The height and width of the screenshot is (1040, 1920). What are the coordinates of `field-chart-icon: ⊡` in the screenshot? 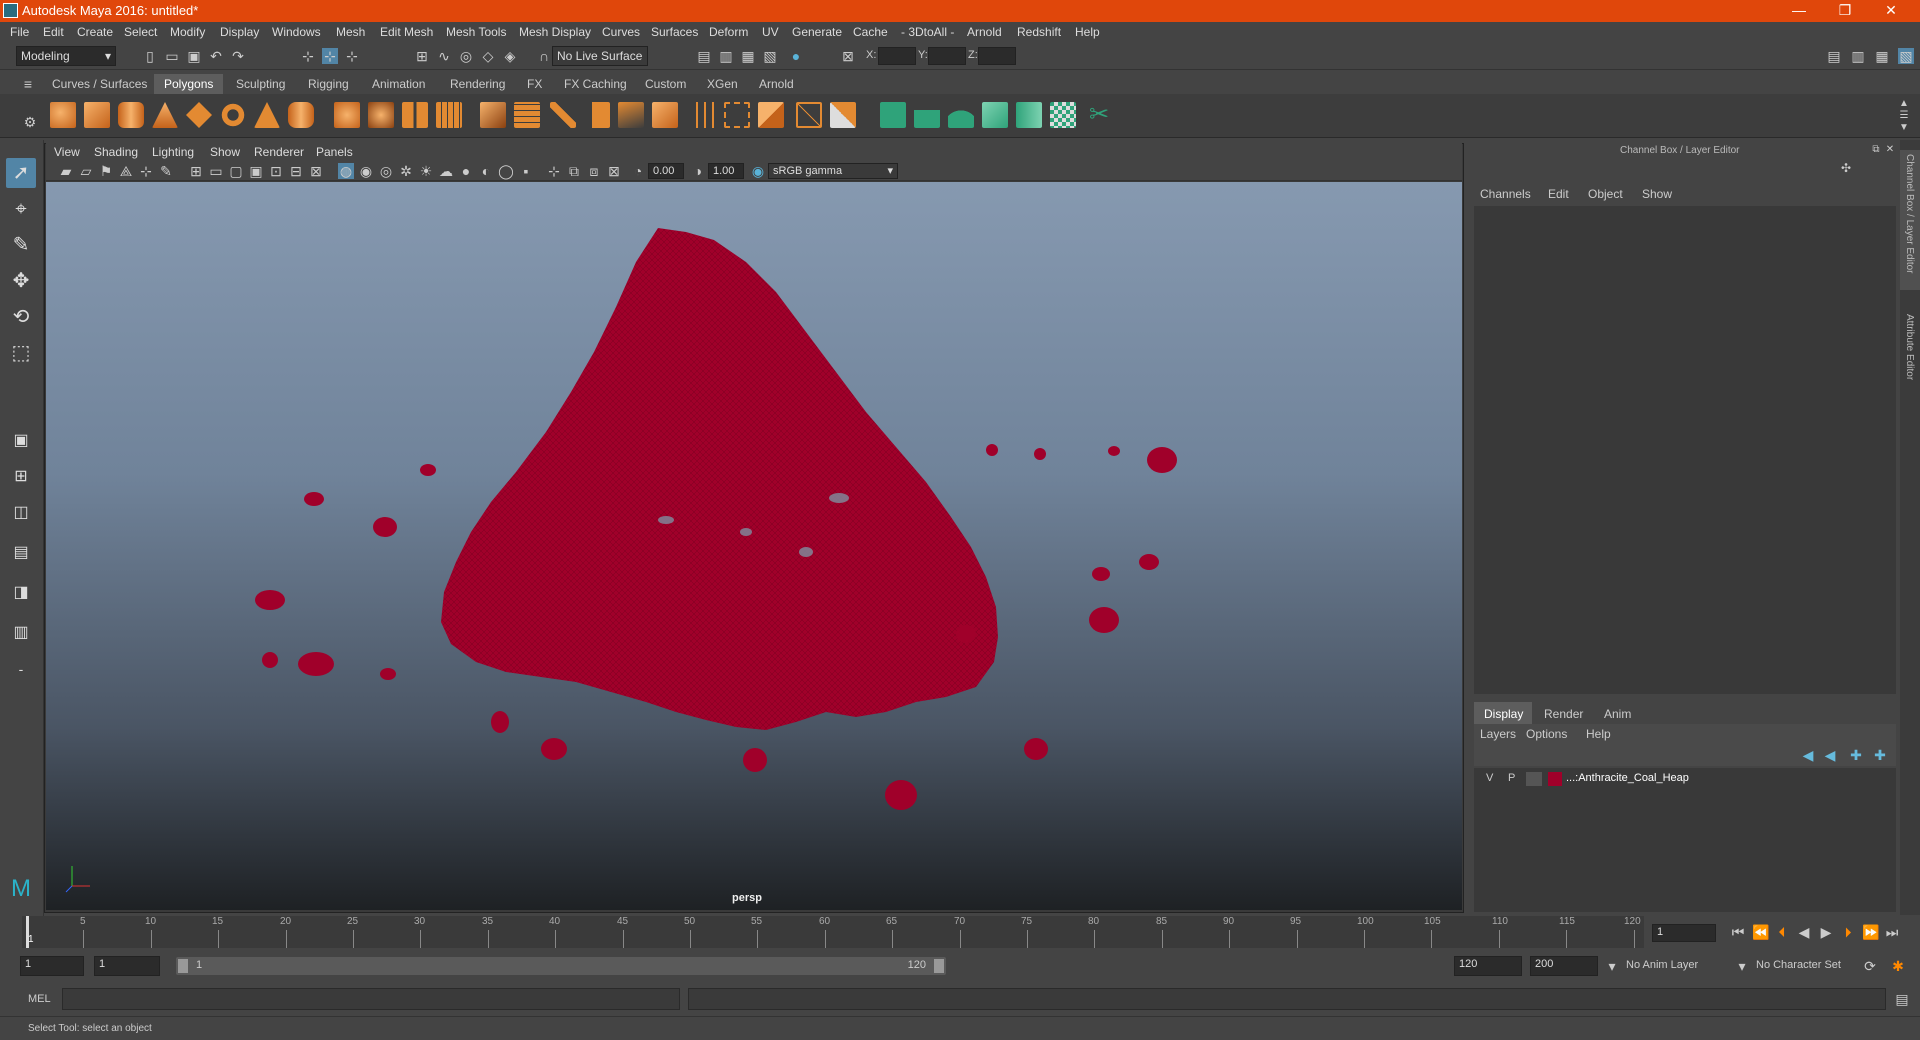 It's located at (276, 171).